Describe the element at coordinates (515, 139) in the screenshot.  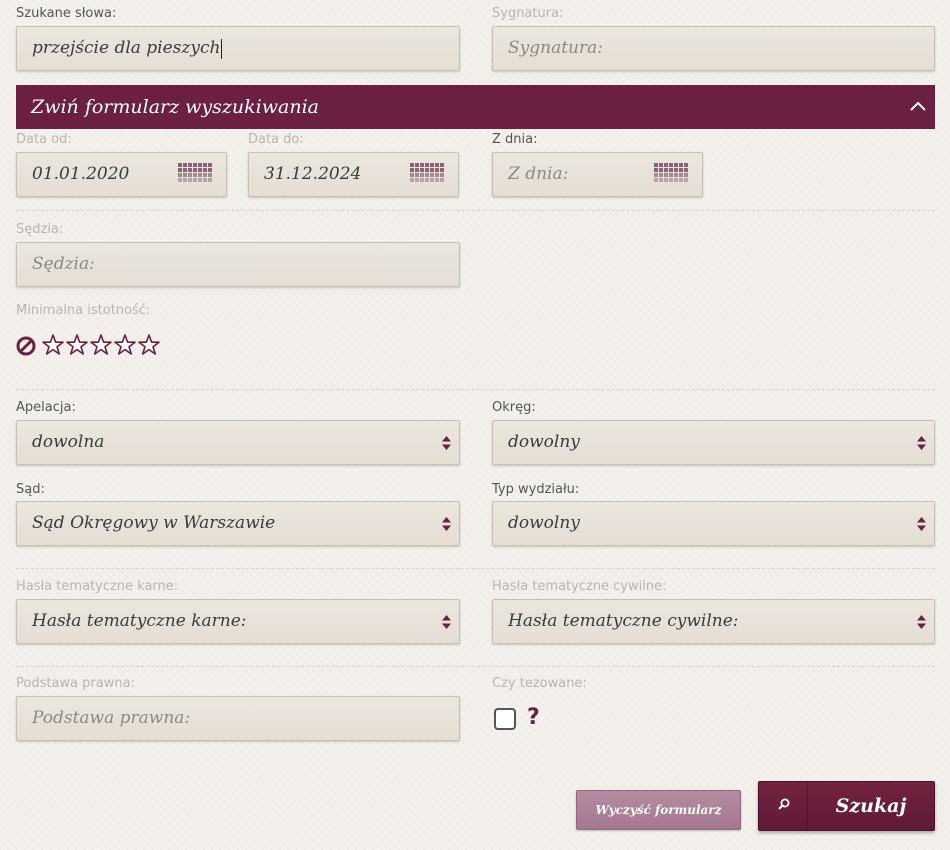
I see `date-day-label: Z dnia:` at that location.